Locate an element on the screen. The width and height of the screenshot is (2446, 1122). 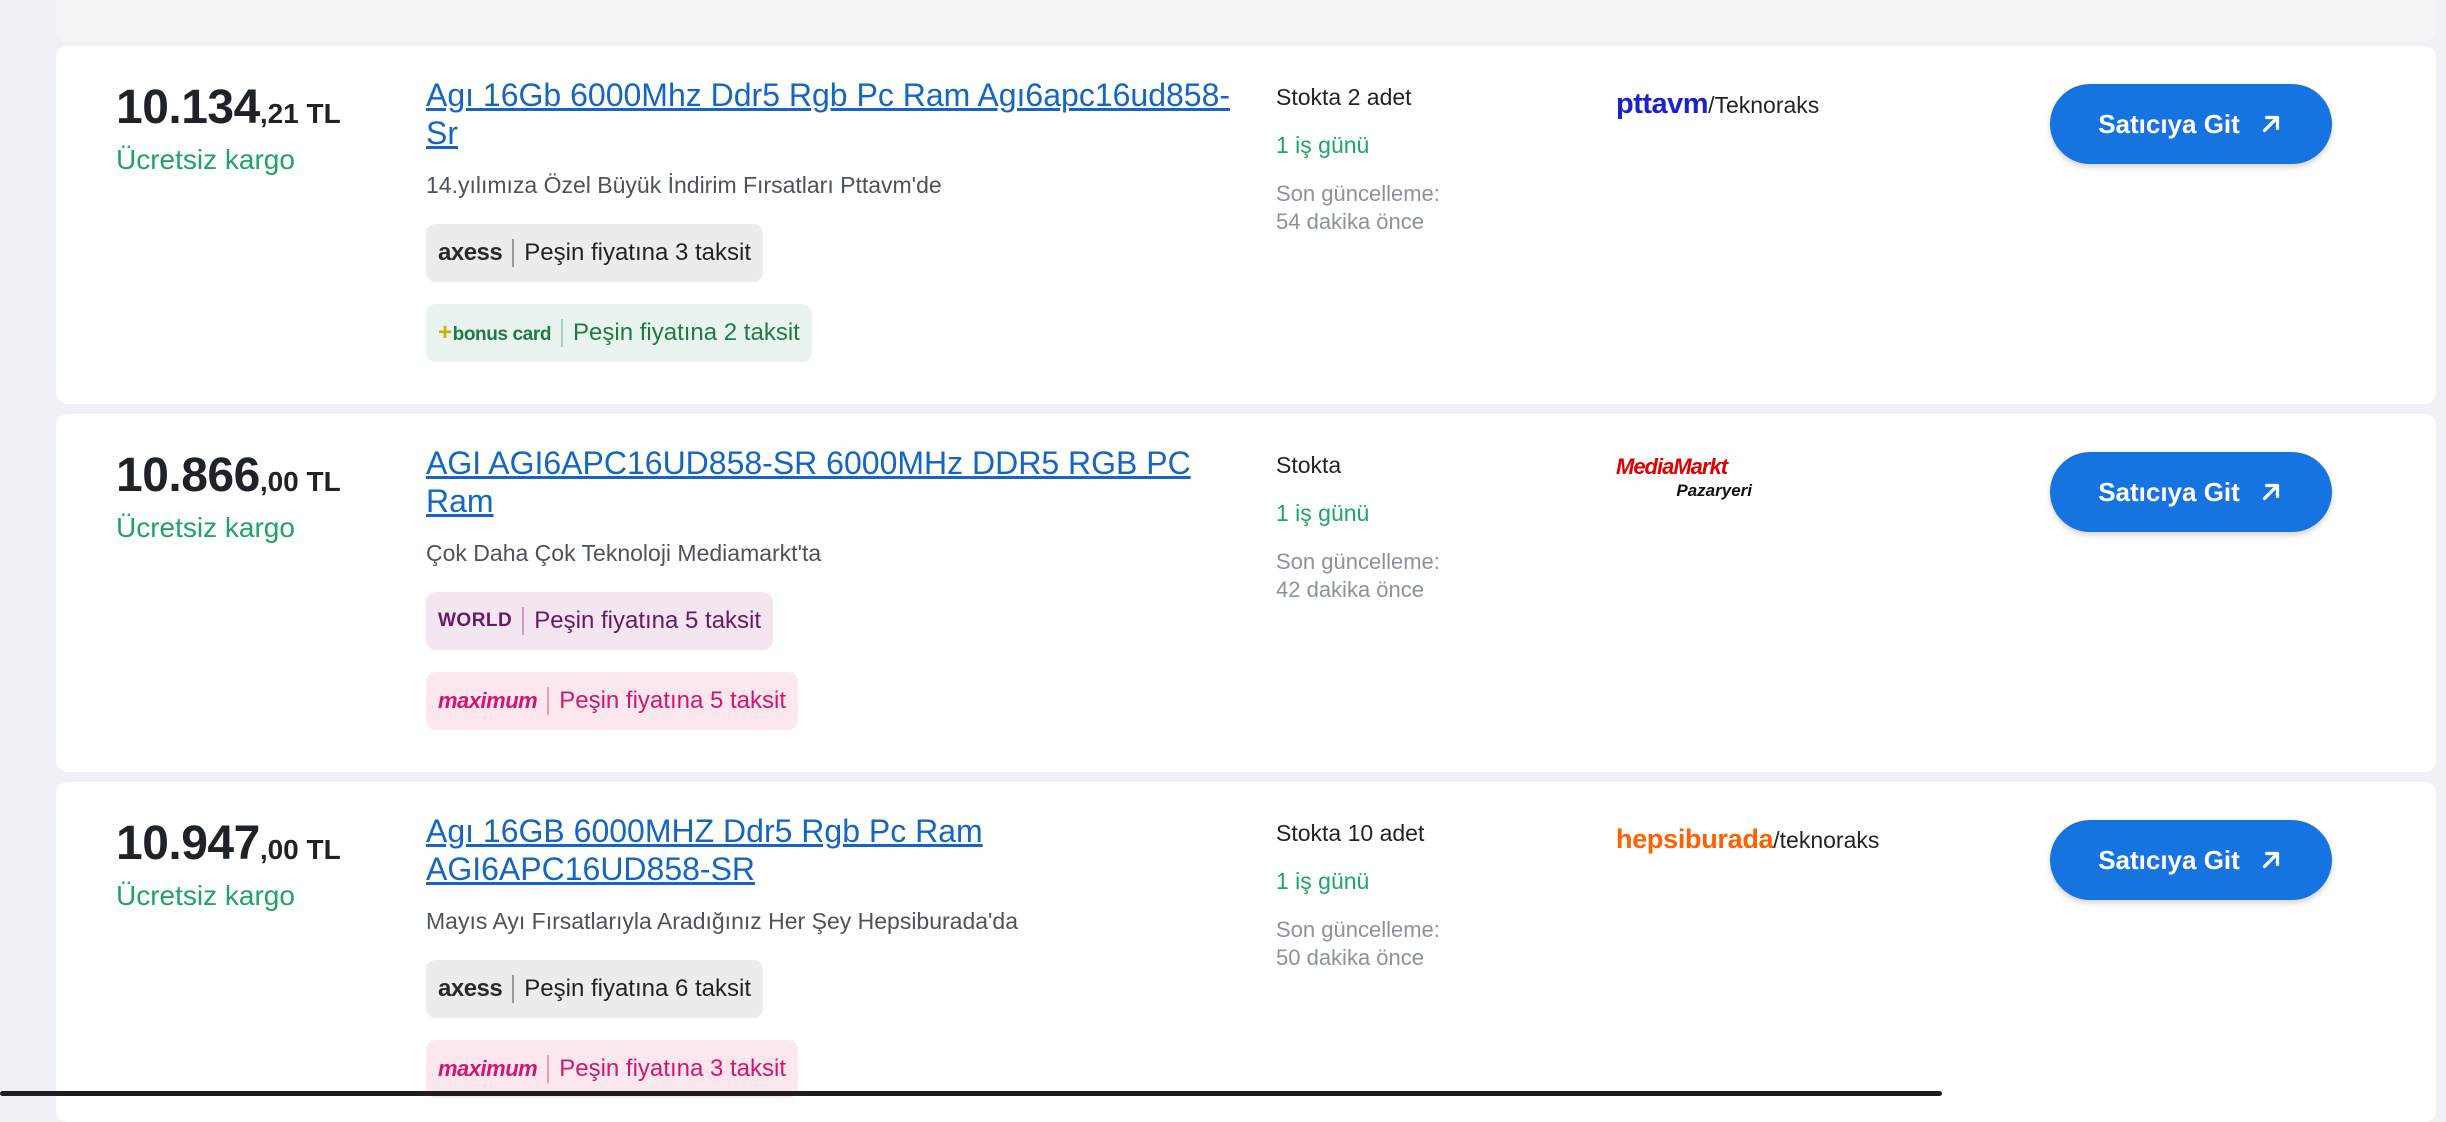
stock-status: Stokta is located at coordinates (1309, 465).